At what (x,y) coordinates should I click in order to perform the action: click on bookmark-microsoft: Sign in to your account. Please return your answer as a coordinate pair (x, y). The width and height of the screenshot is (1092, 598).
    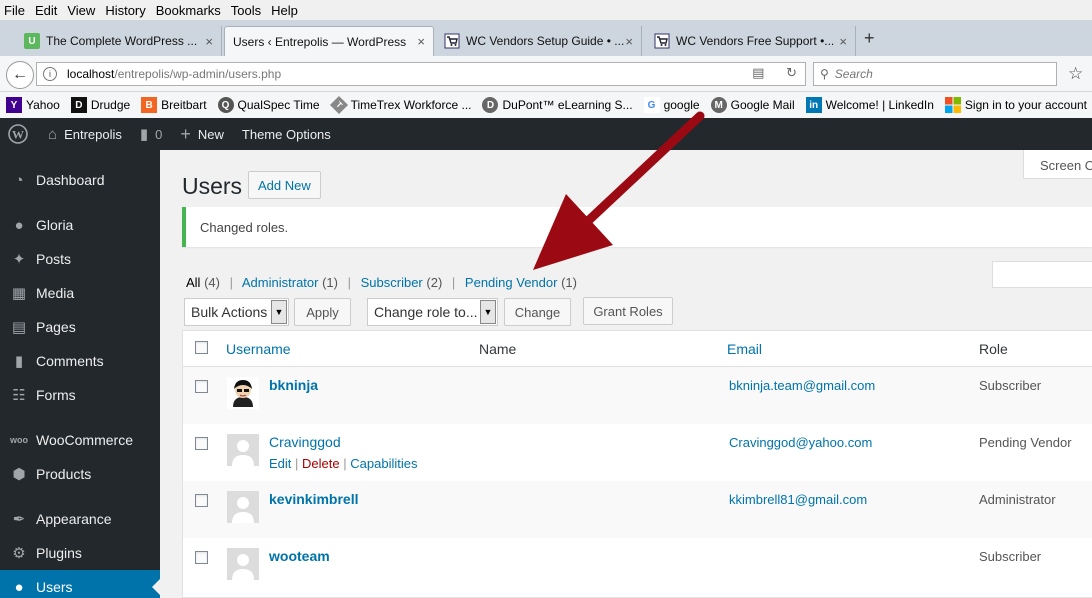
    Looking at the image, I should click on (1015, 105).